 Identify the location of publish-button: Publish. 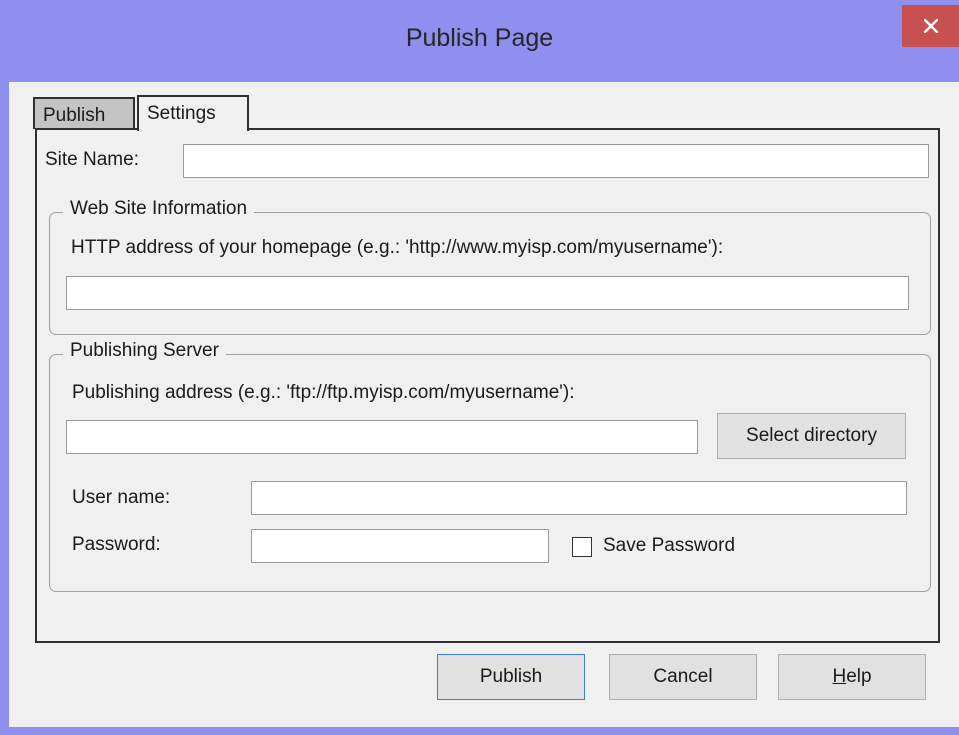
(511, 677).